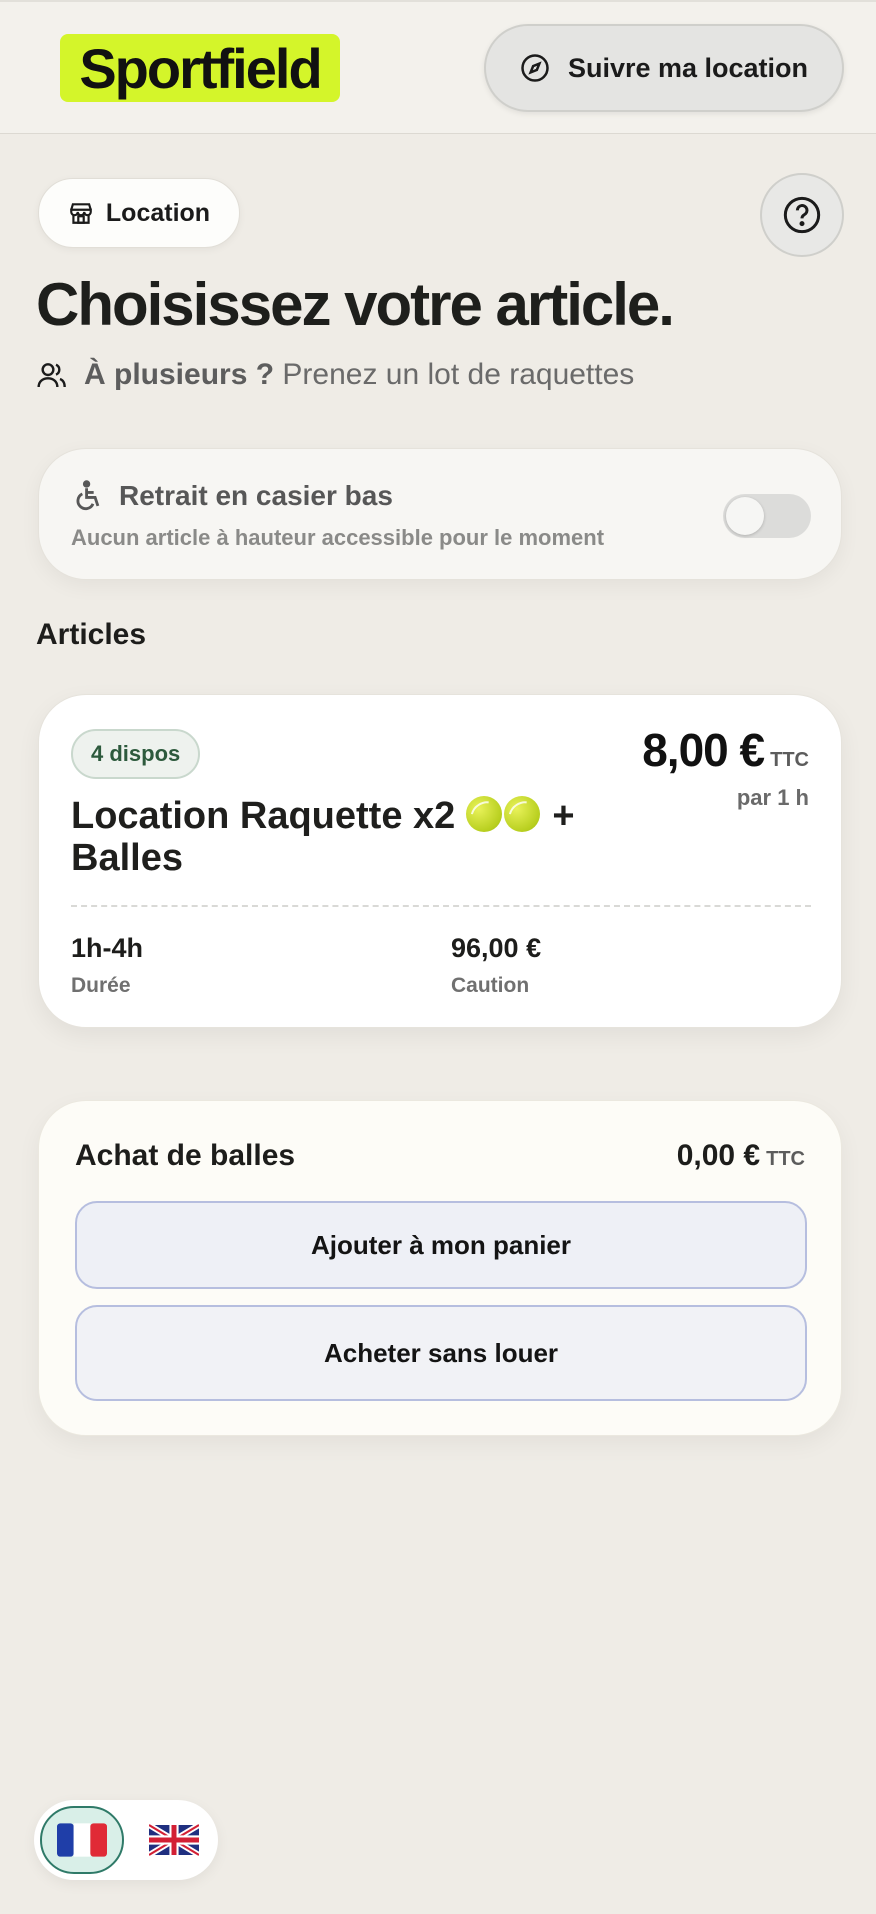  What do you see at coordinates (535, 68) in the screenshot?
I see `compass-icon` at bounding box center [535, 68].